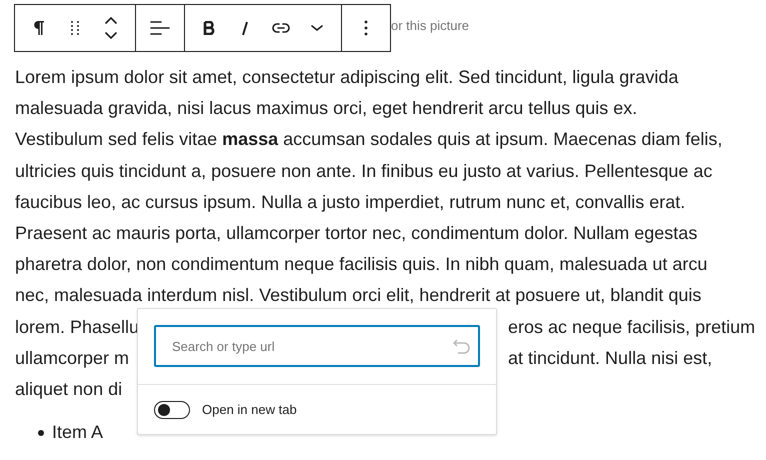 The height and width of the screenshot is (460, 766). Describe the element at coordinates (610, 358) in the screenshot. I see `paragraph-line: at tincidunt. Nulla nisi est,` at that location.